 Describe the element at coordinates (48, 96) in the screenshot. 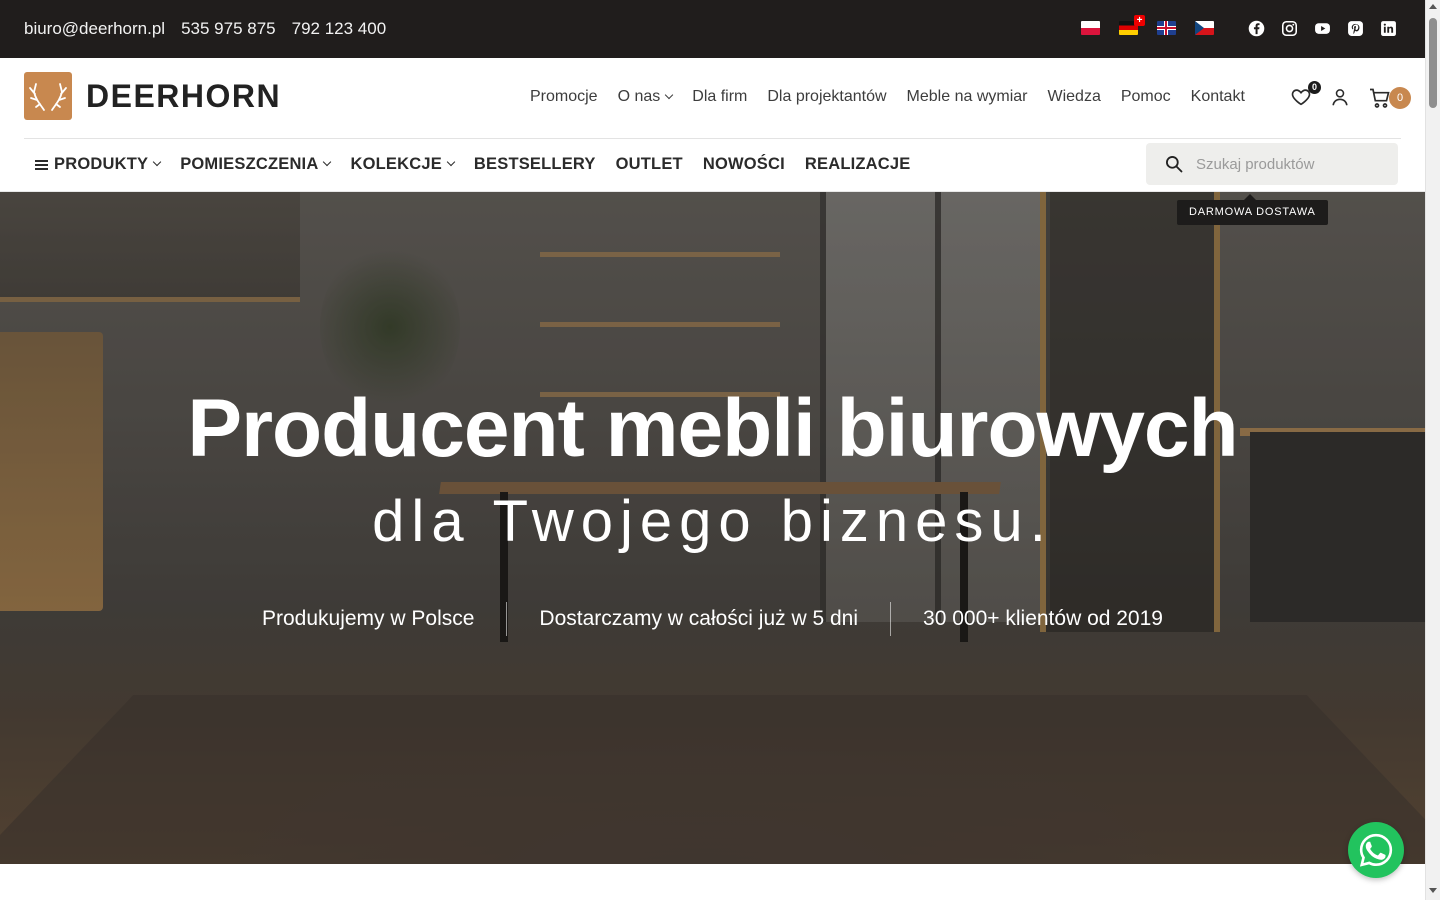

I see `antlers-logo-icon` at that location.